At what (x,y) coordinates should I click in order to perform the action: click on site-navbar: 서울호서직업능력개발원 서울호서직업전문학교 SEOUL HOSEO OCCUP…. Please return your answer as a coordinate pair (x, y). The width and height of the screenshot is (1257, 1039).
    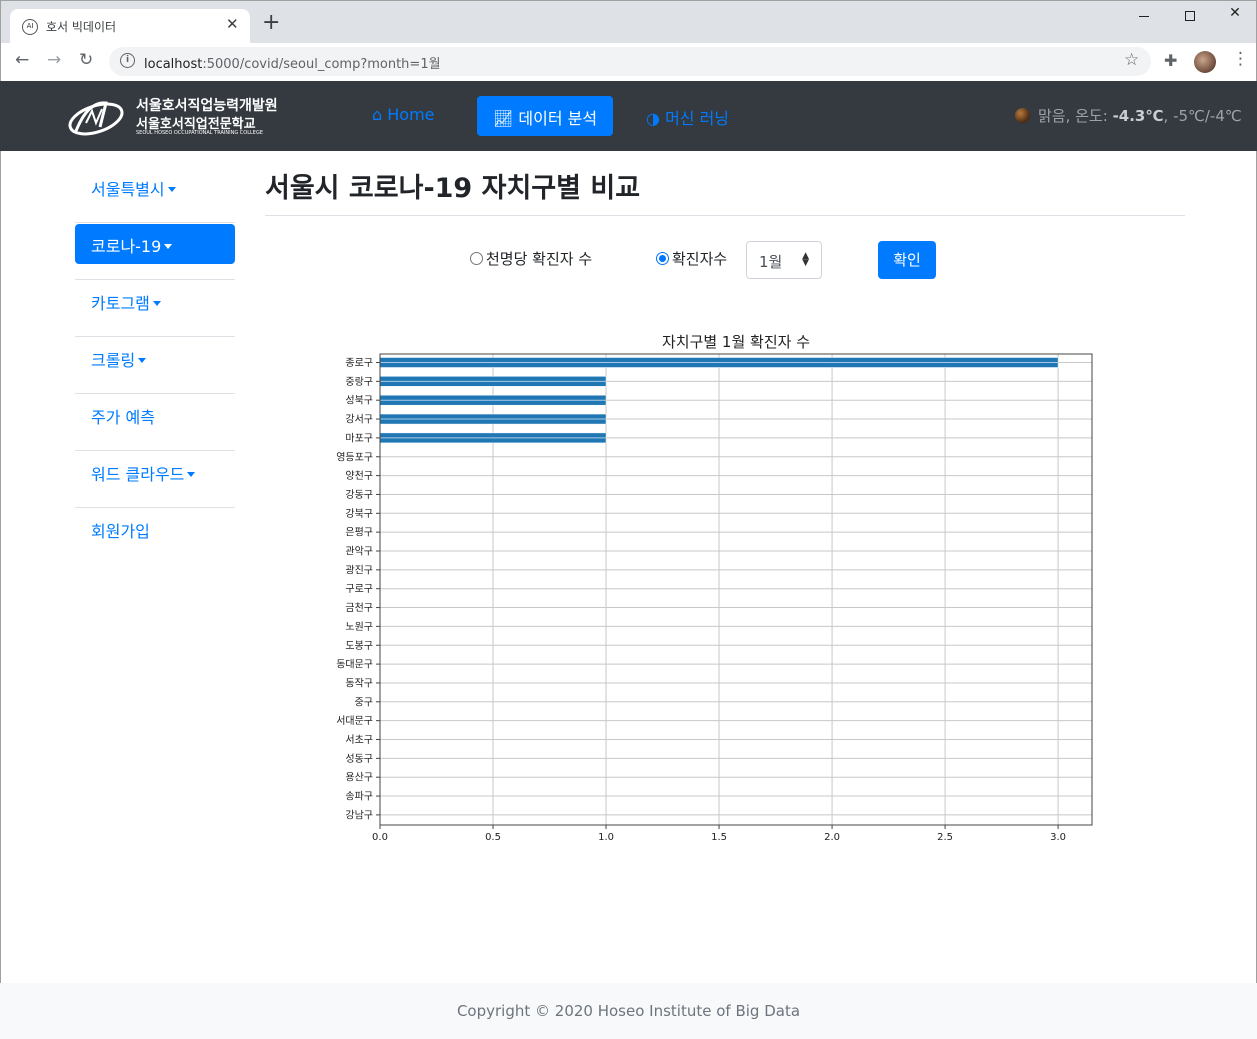
    Looking at the image, I should click on (628, 116).